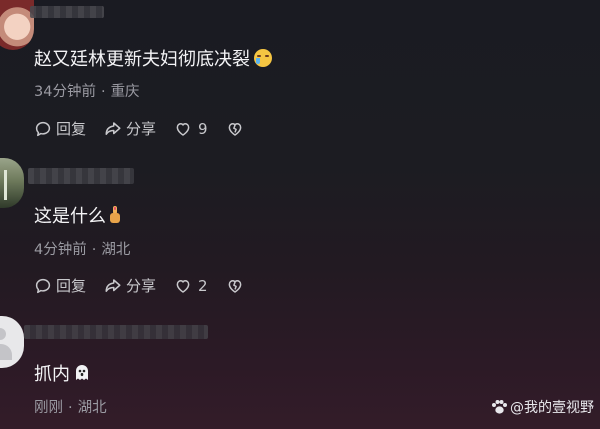 This screenshot has width=600, height=429. Describe the element at coordinates (191, 286) in the screenshot. I see `like-button-2: 2` at that location.